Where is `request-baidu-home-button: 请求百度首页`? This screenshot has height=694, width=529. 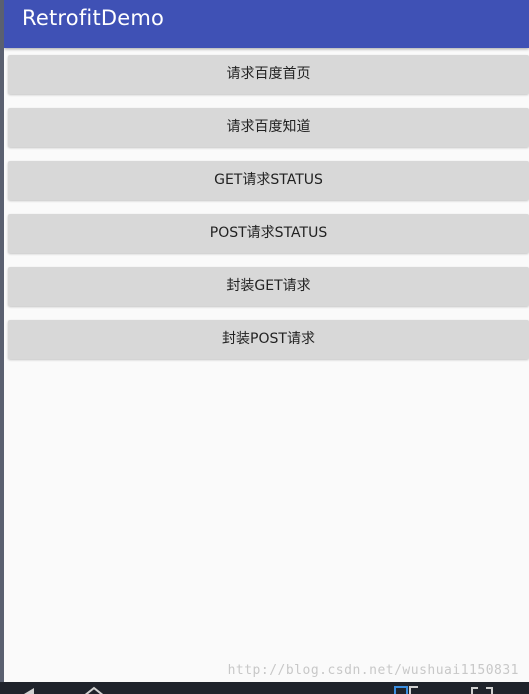 request-baidu-home-button: 请求百度首页 is located at coordinates (268, 74).